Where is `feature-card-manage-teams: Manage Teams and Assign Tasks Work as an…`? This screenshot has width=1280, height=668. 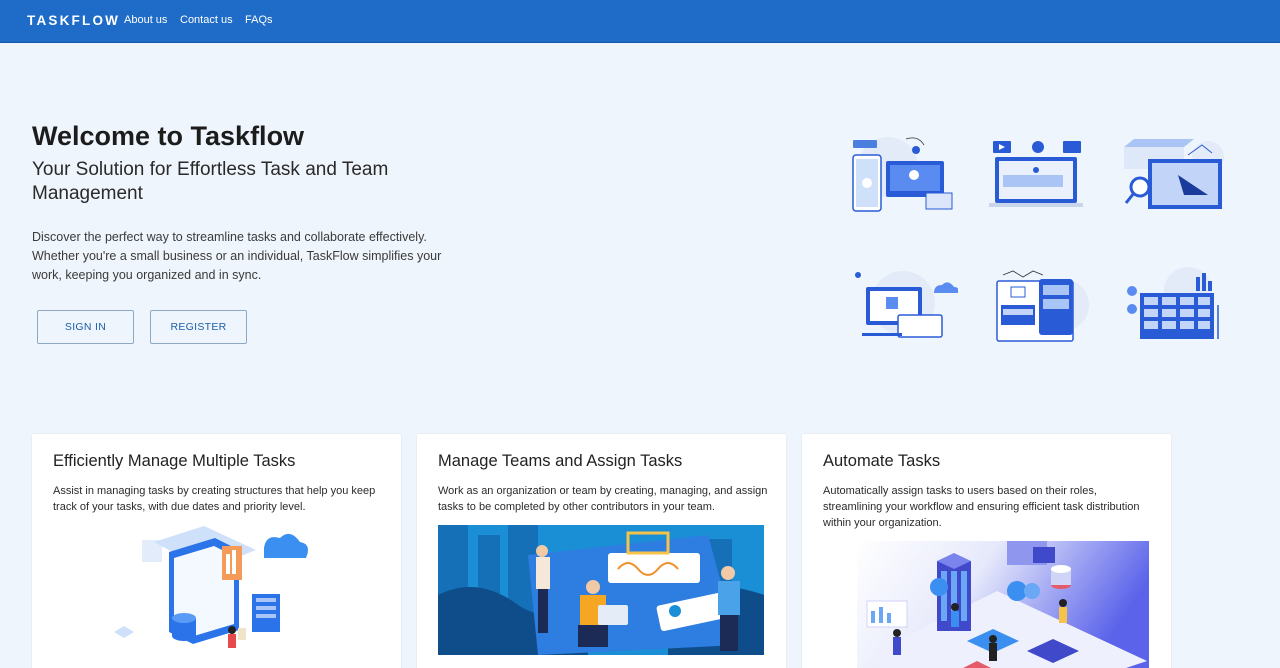
feature-card-manage-teams: Manage Teams and Assign Tasks Work as an… is located at coordinates (601, 551).